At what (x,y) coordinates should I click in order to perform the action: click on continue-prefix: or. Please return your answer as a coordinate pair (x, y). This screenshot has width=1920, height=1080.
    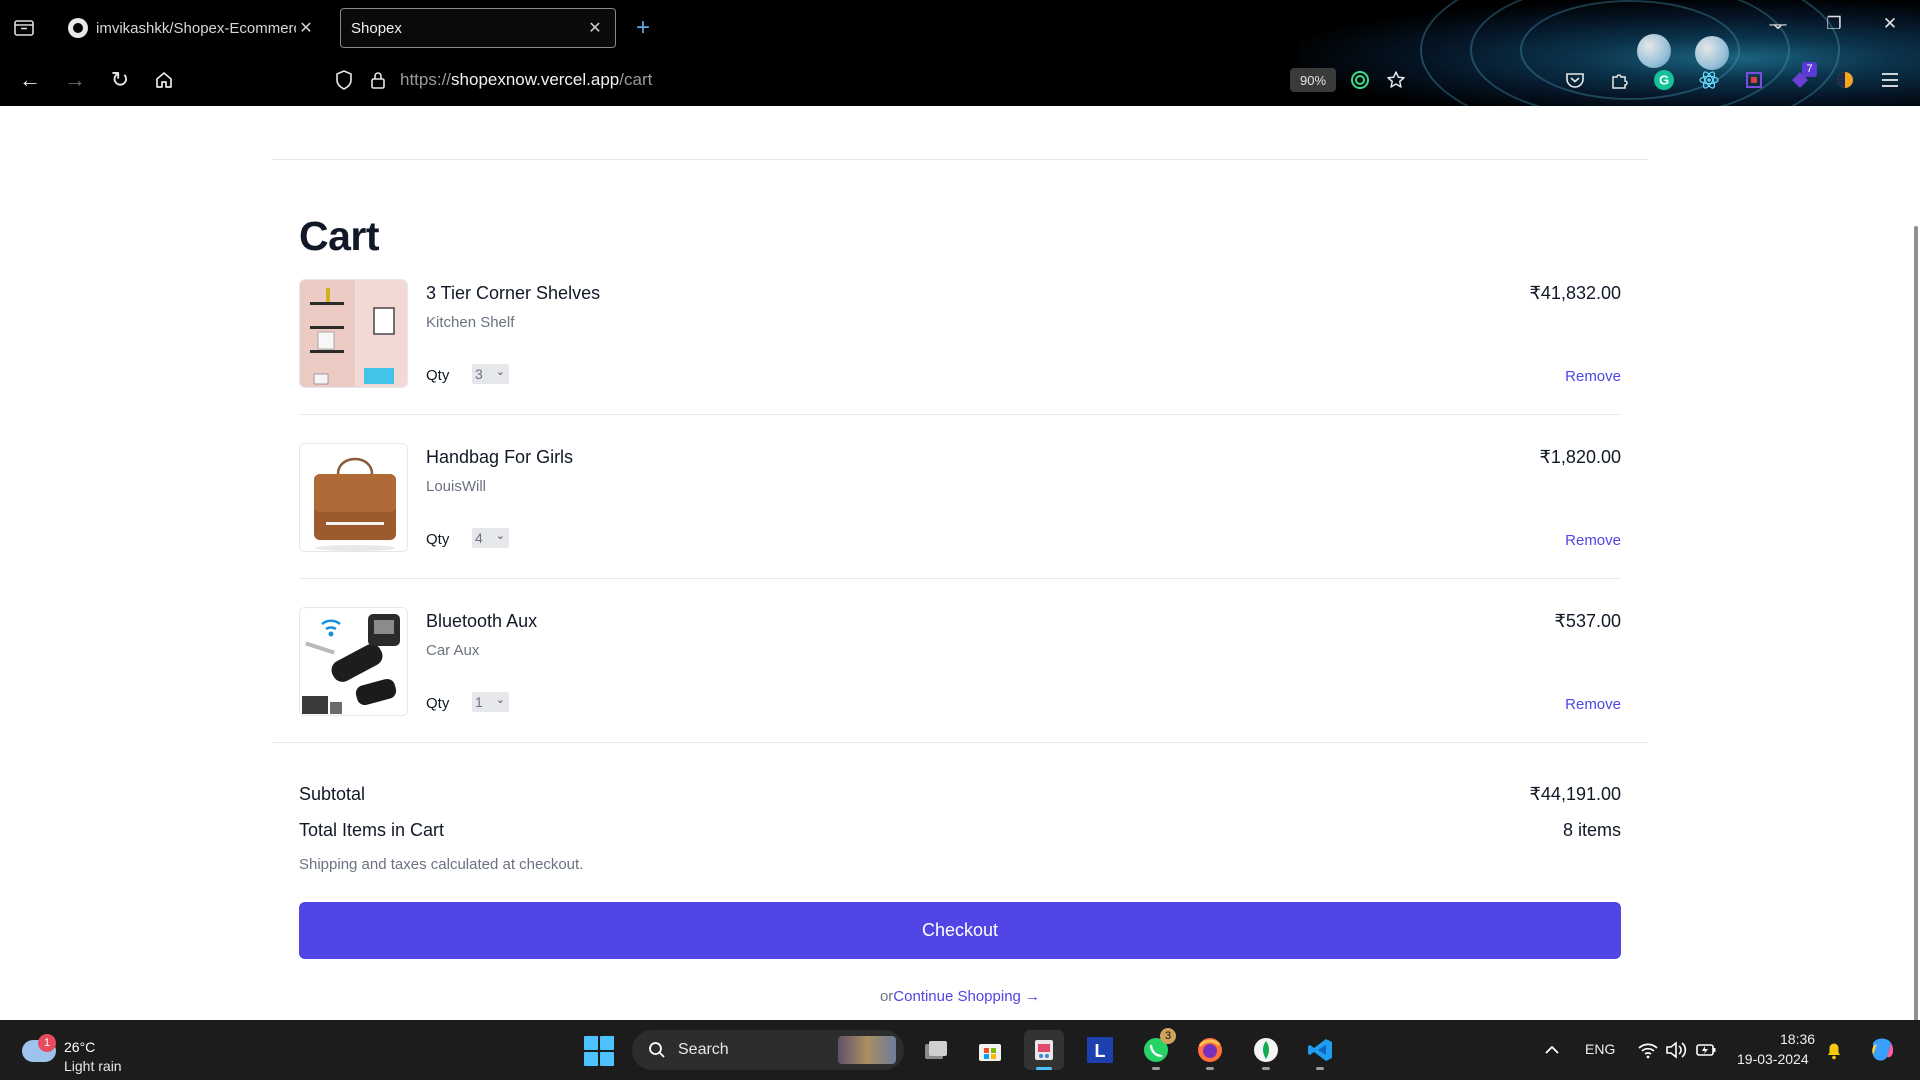
    Looking at the image, I should click on (886, 996).